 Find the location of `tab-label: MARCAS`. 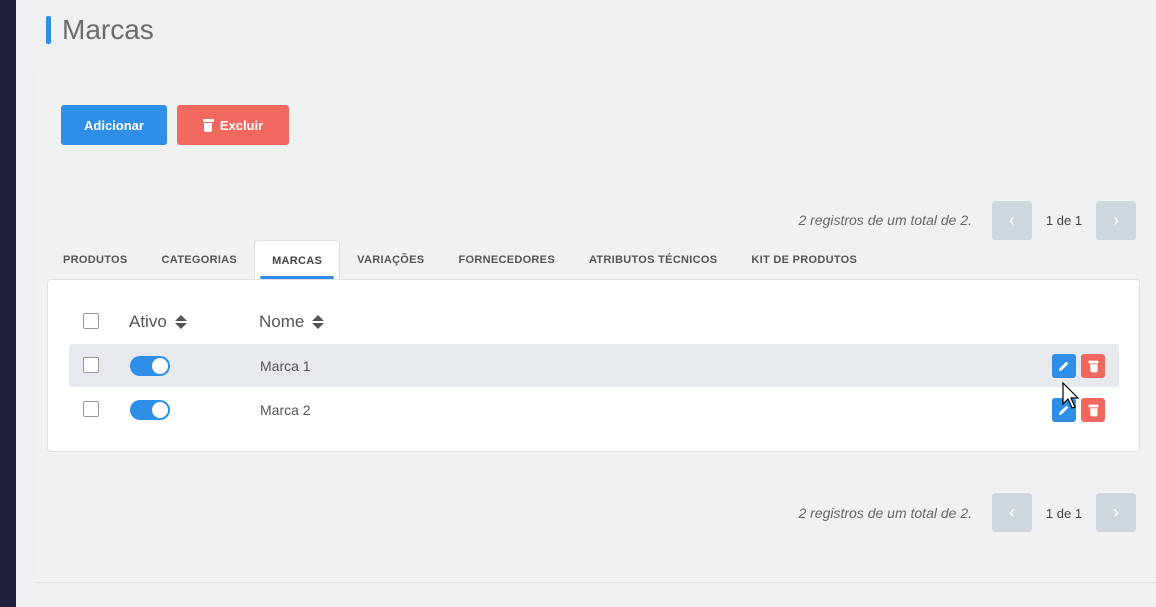

tab-label: MARCAS is located at coordinates (297, 260).